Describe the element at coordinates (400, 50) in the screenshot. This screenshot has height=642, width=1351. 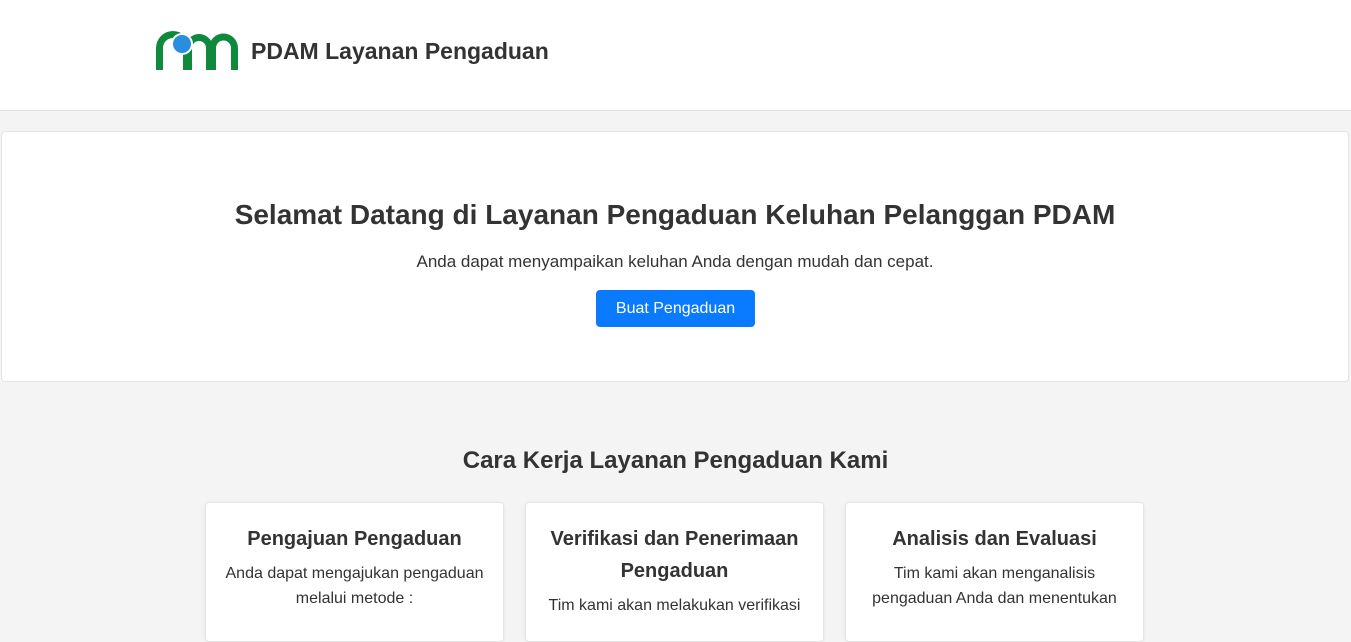
I see `site-title: PDAM Layanan Pengaduan` at that location.